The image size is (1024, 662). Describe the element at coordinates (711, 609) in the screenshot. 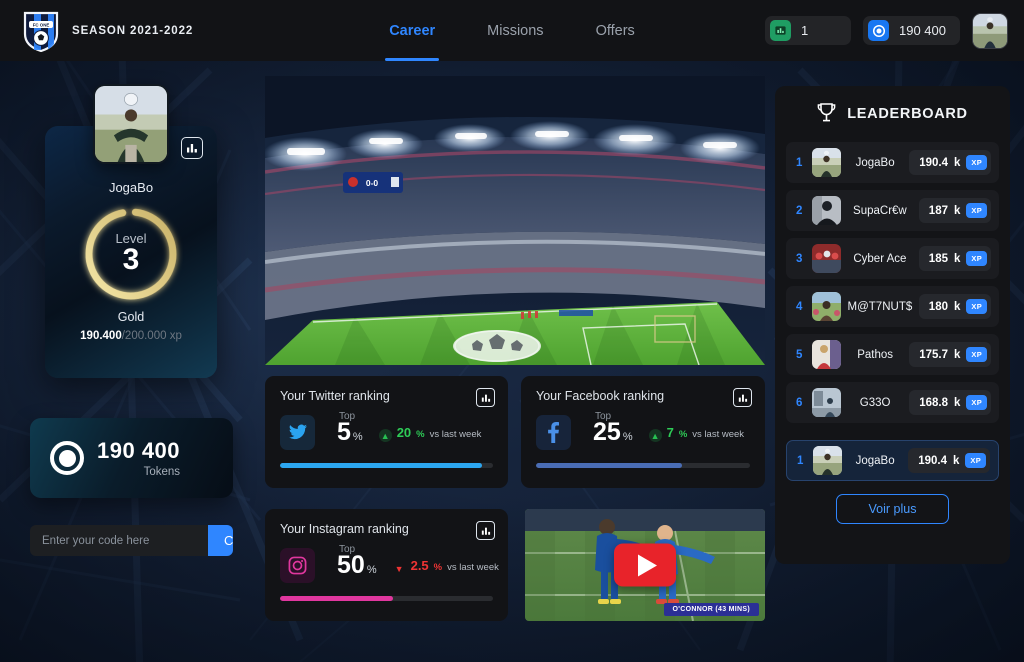

I see `video-caption: O'CONNOR (43 MINS)` at that location.